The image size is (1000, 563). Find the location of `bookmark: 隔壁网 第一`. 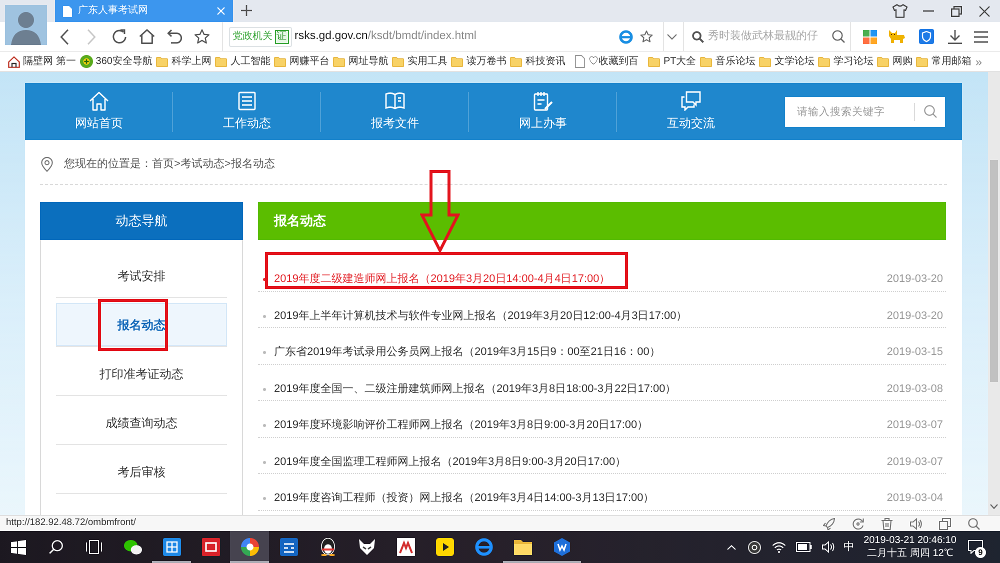

bookmark: 隔壁网 第一 is located at coordinates (42, 62).